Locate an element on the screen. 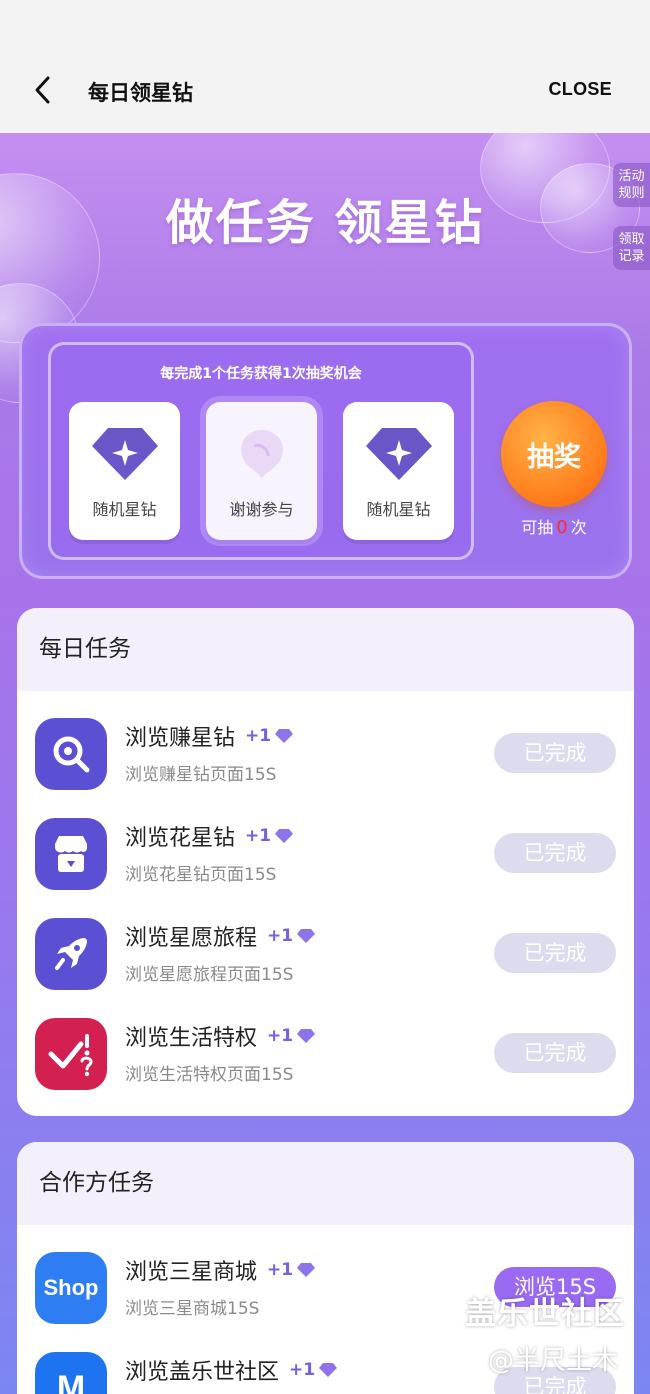 This screenshot has height=1394, width=650. prize-card: 谢谢参与 is located at coordinates (261, 471).